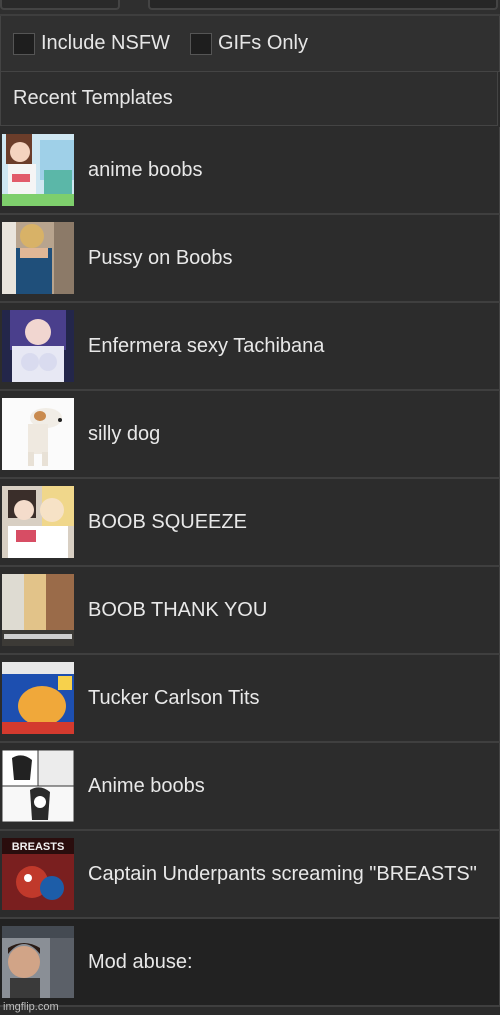 Image resolution: width=500 pixels, height=1015 pixels. What do you see at coordinates (160, 258) in the screenshot?
I see `template-name: Pussy on Boobs` at bounding box center [160, 258].